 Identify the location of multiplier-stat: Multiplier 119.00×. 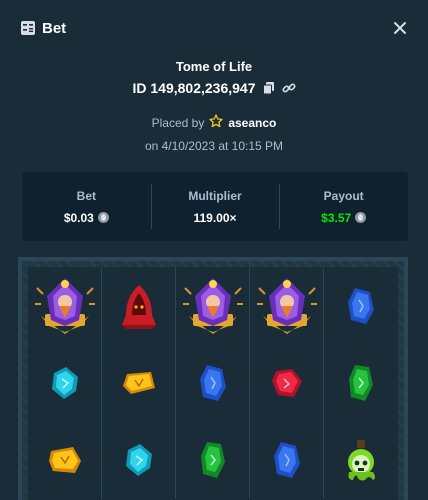
(215, 206).